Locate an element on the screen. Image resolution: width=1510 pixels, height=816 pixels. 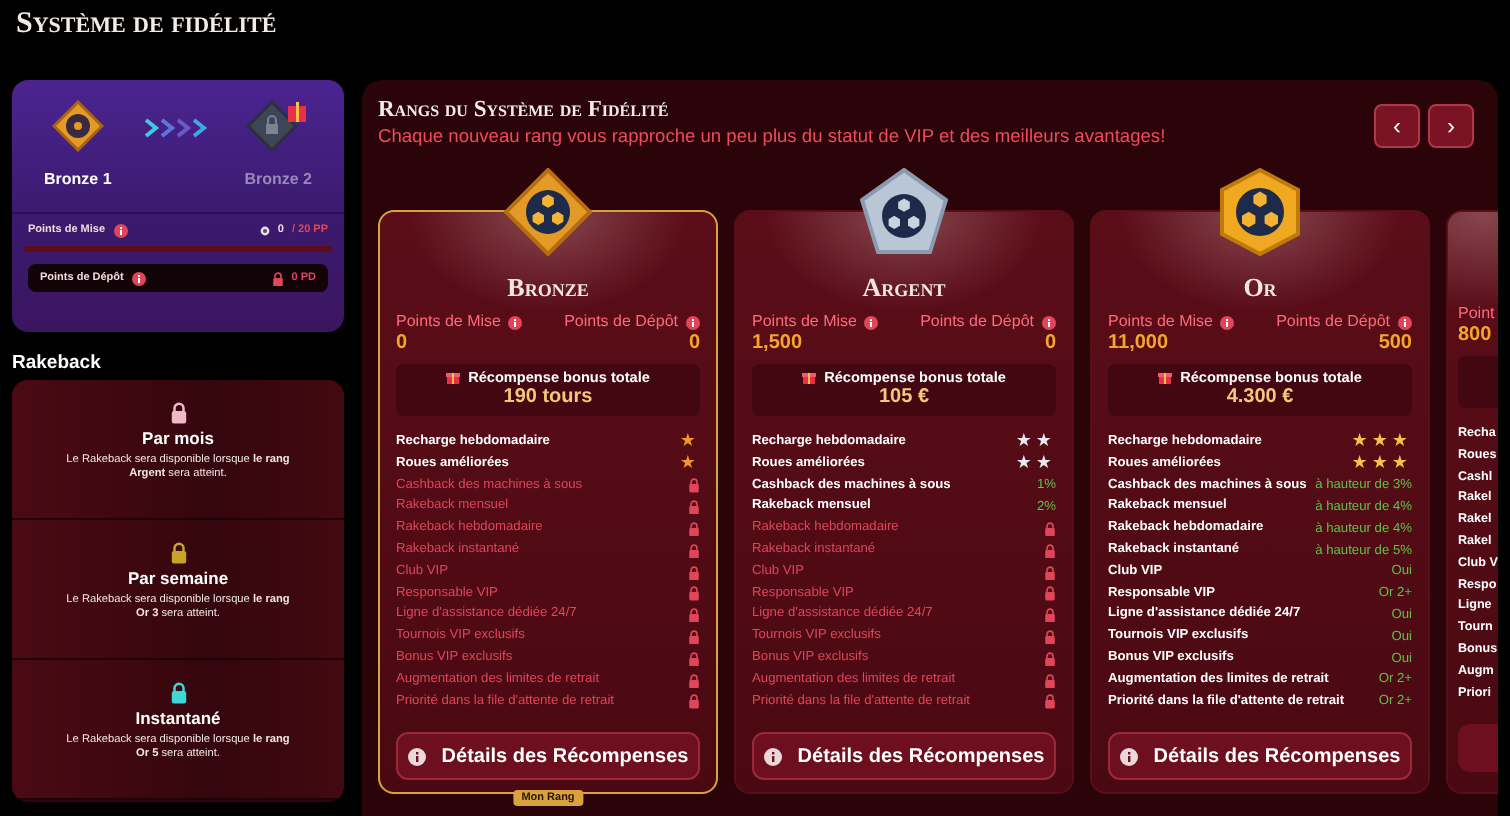
coin-icon is located at coordinates (264, 230).